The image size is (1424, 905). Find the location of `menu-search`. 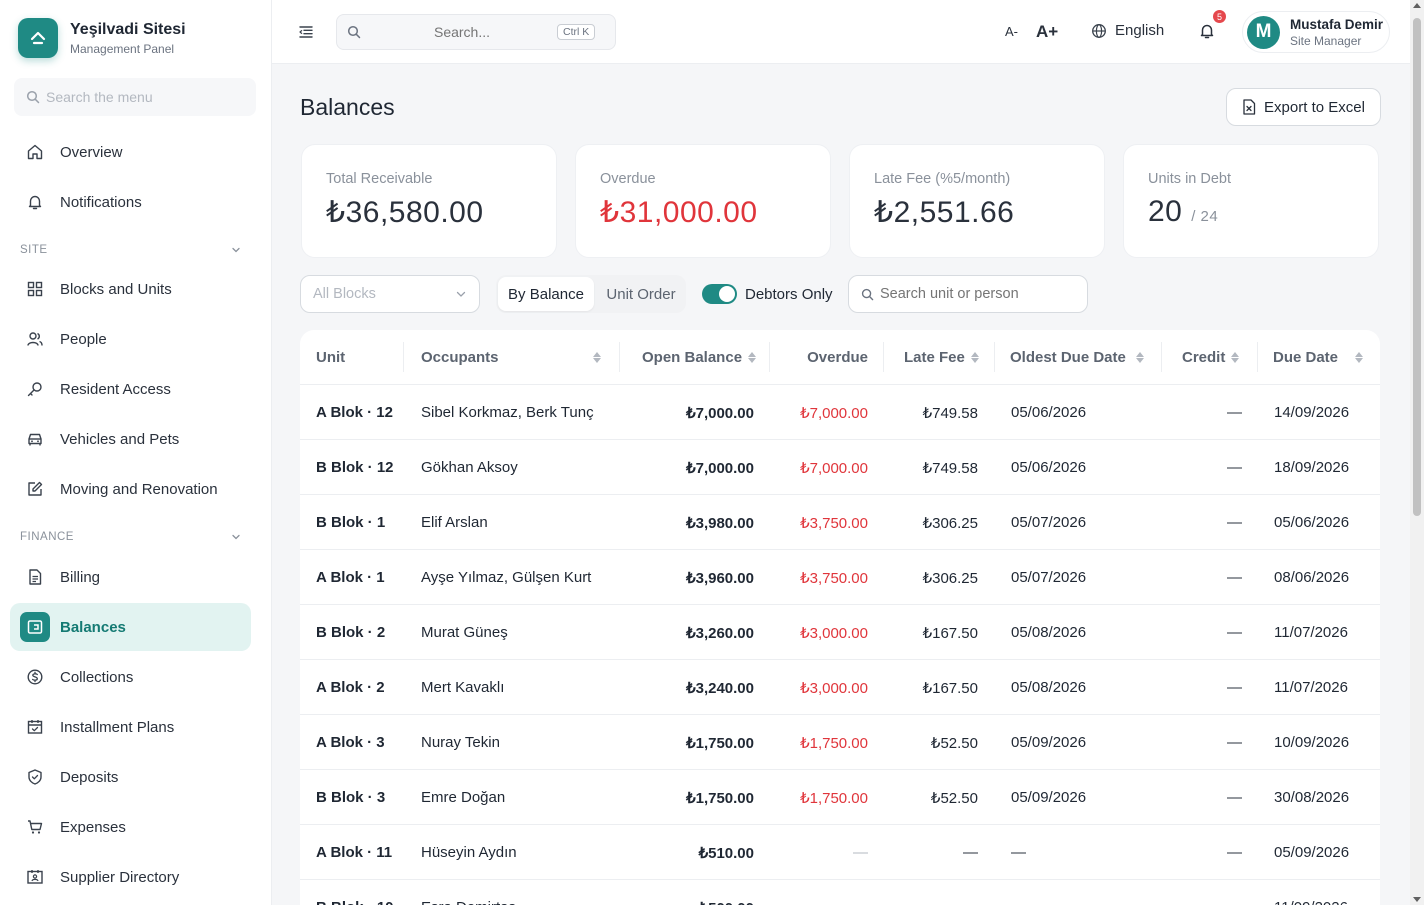

menu-search is located at coordinates (135, 97).